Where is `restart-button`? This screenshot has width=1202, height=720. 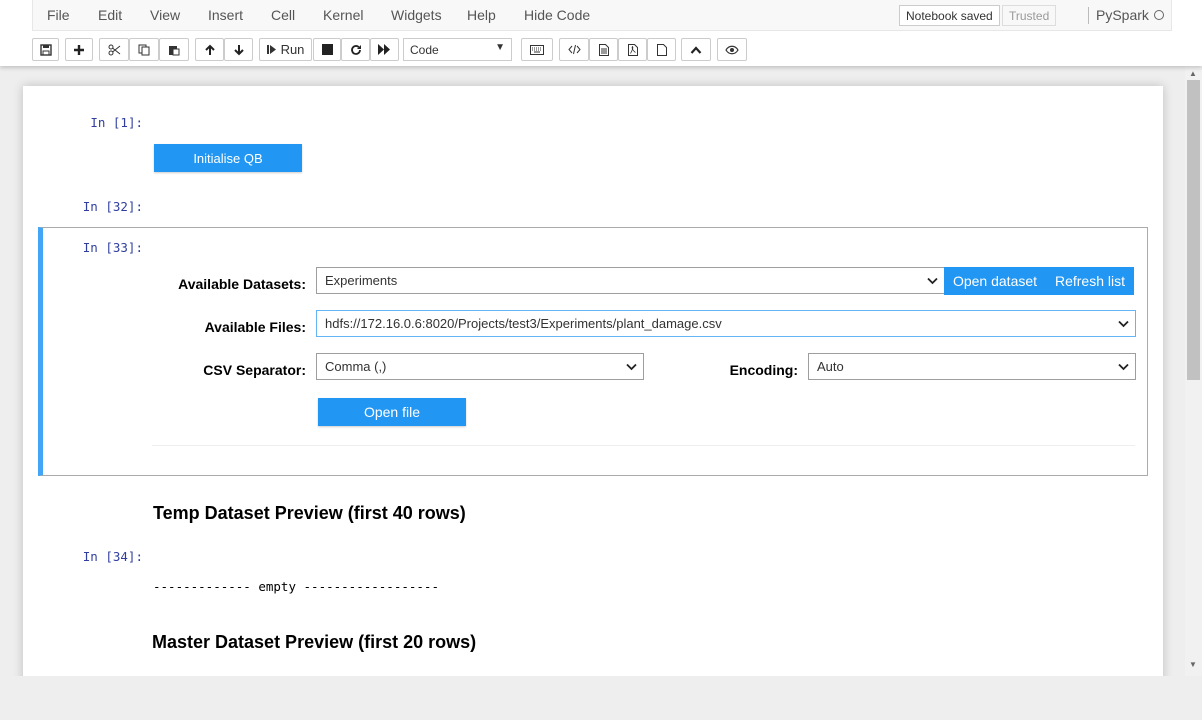 restart-button is located at coordinates (355, 49).